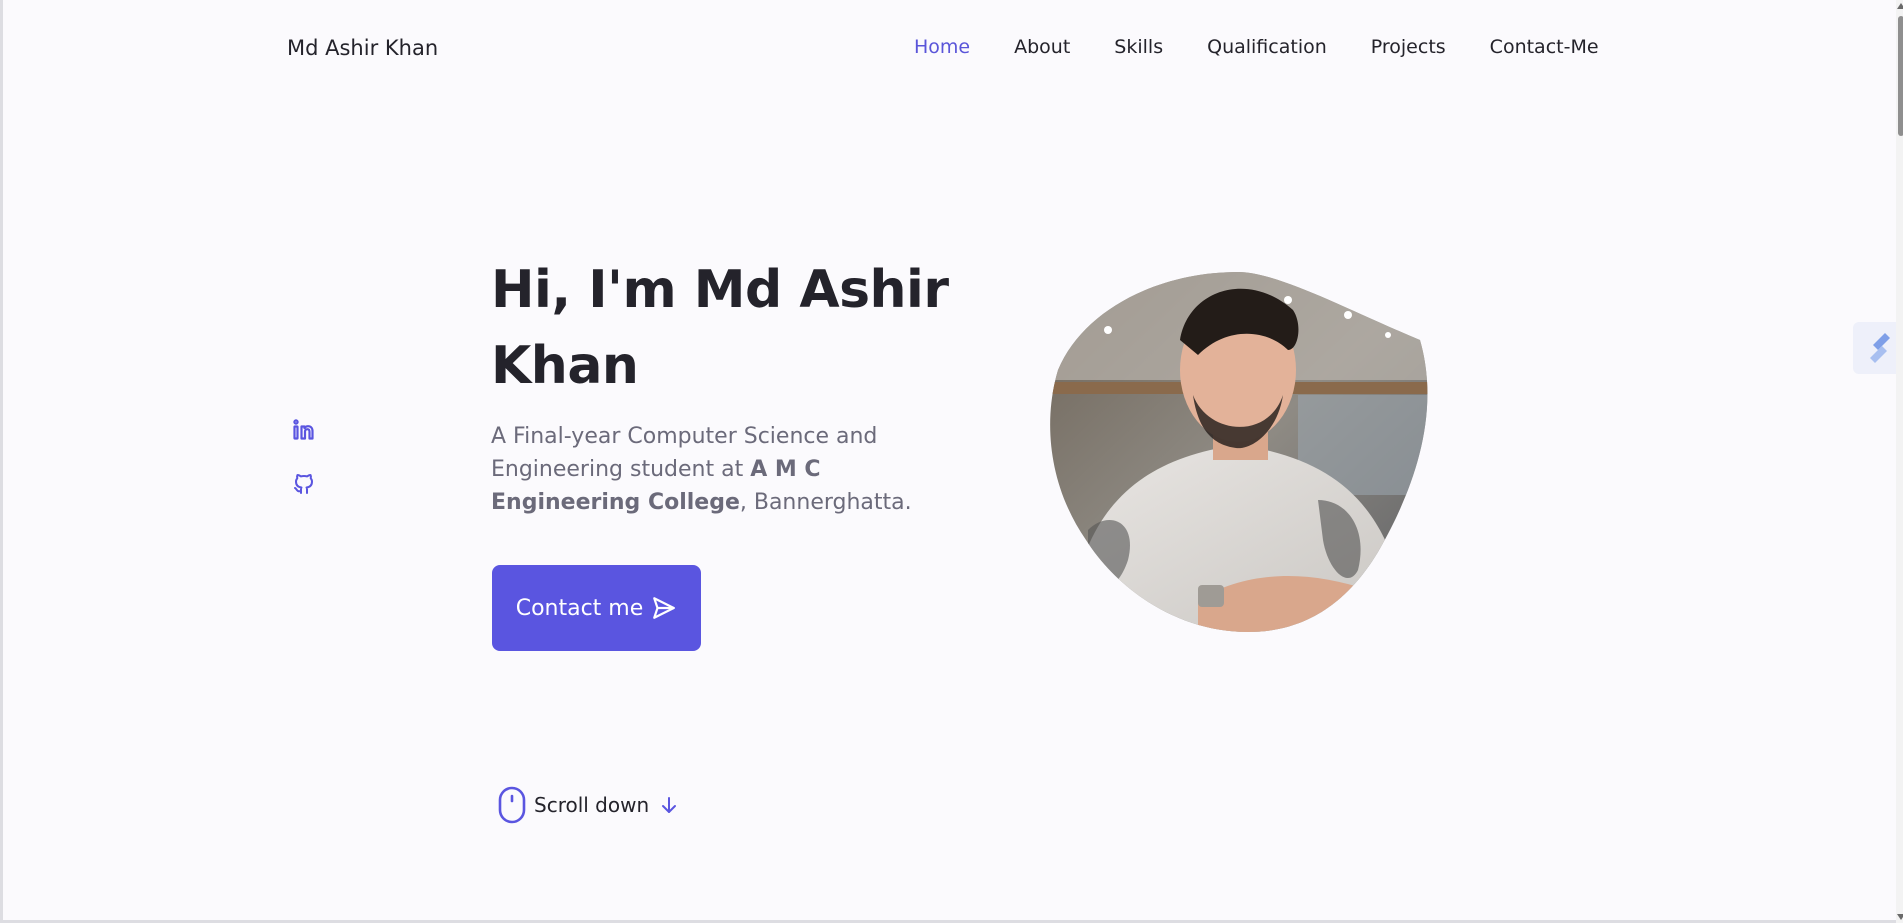 The image size is (1903, 923). I want to click on scroll-up-arrow, so click(1900, 6).